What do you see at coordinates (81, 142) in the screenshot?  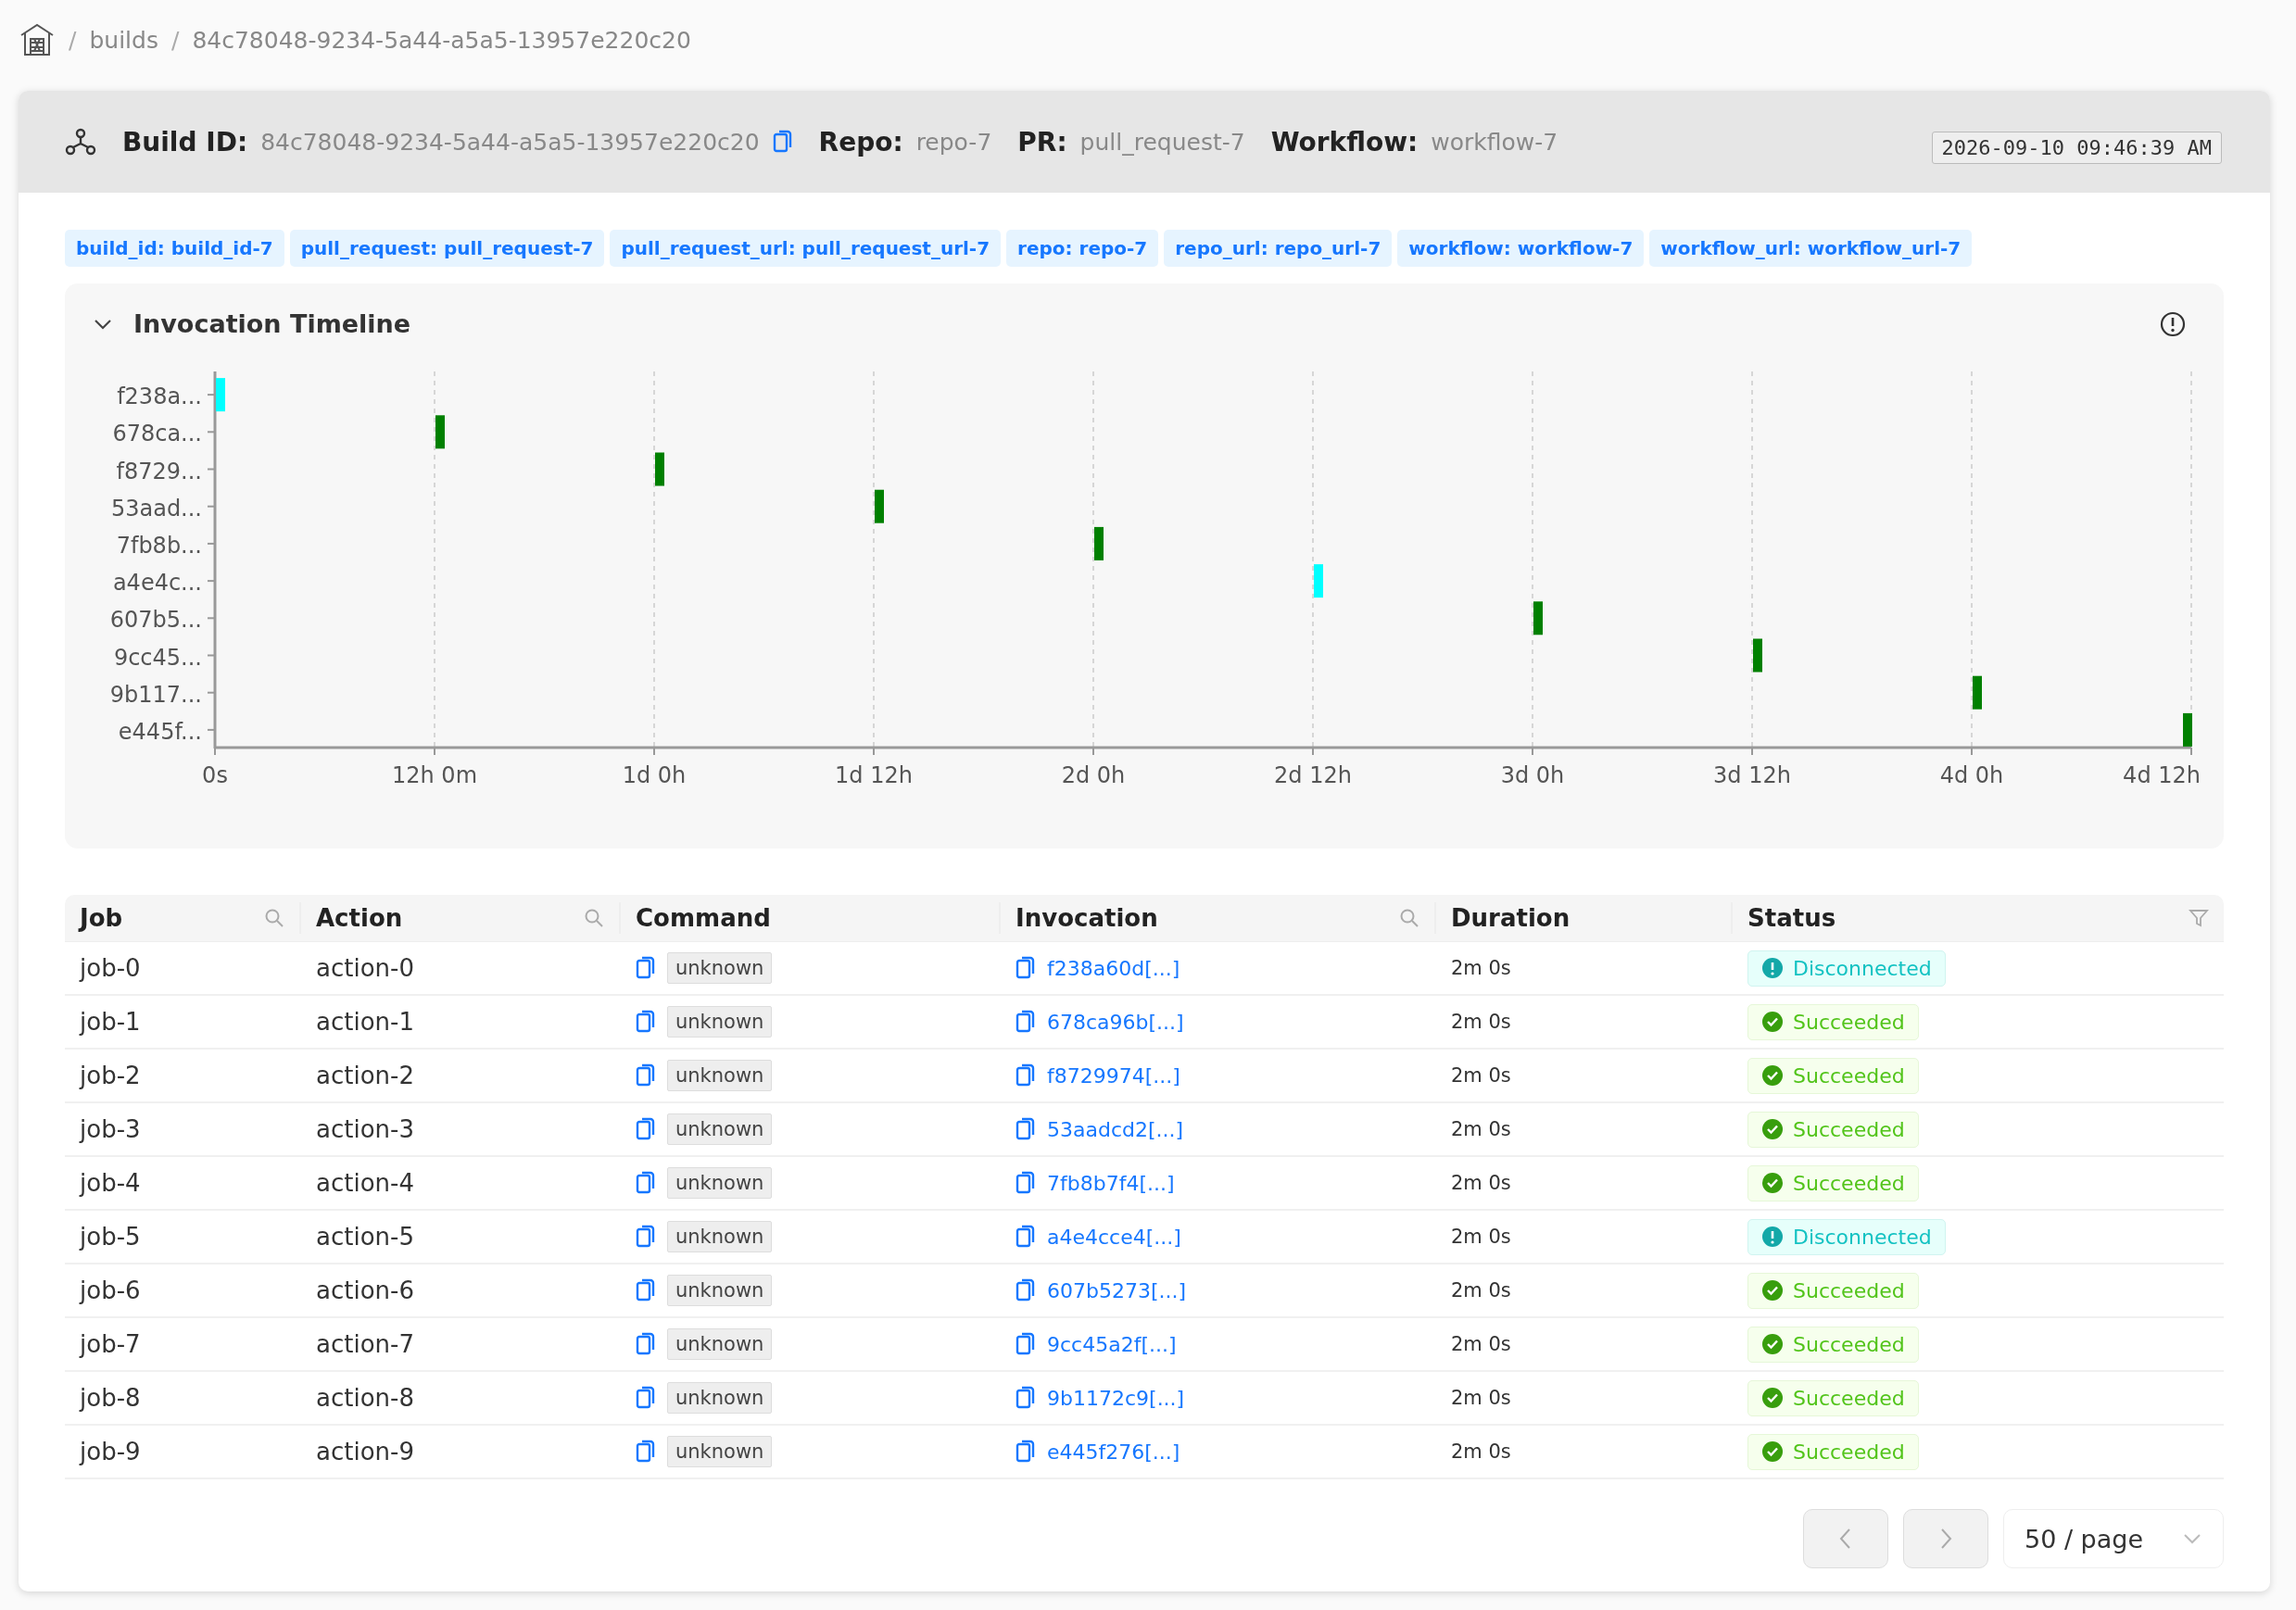 I see `network-icon` at bounding box center [81, 142].